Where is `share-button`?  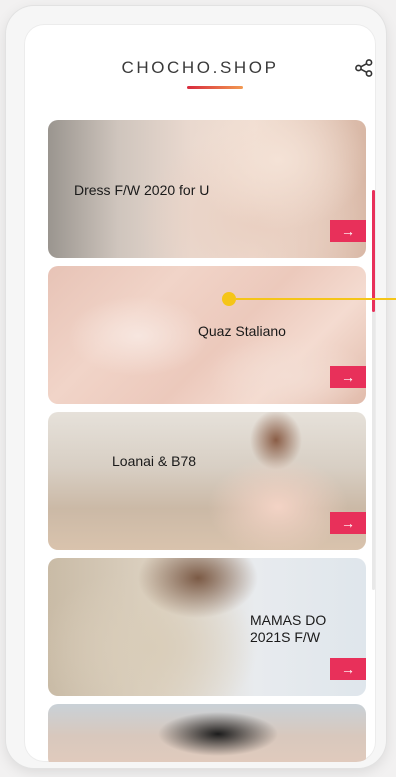 share-button is located at coordinates (364, 68).